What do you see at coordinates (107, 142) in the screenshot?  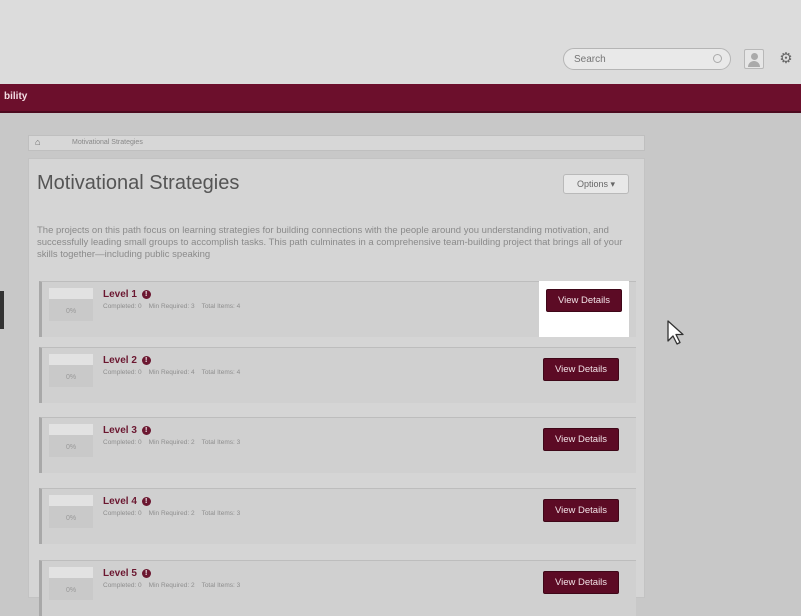 I see `breadcrumb-current: Motivational Strategies` at bounding box center [107, 142].